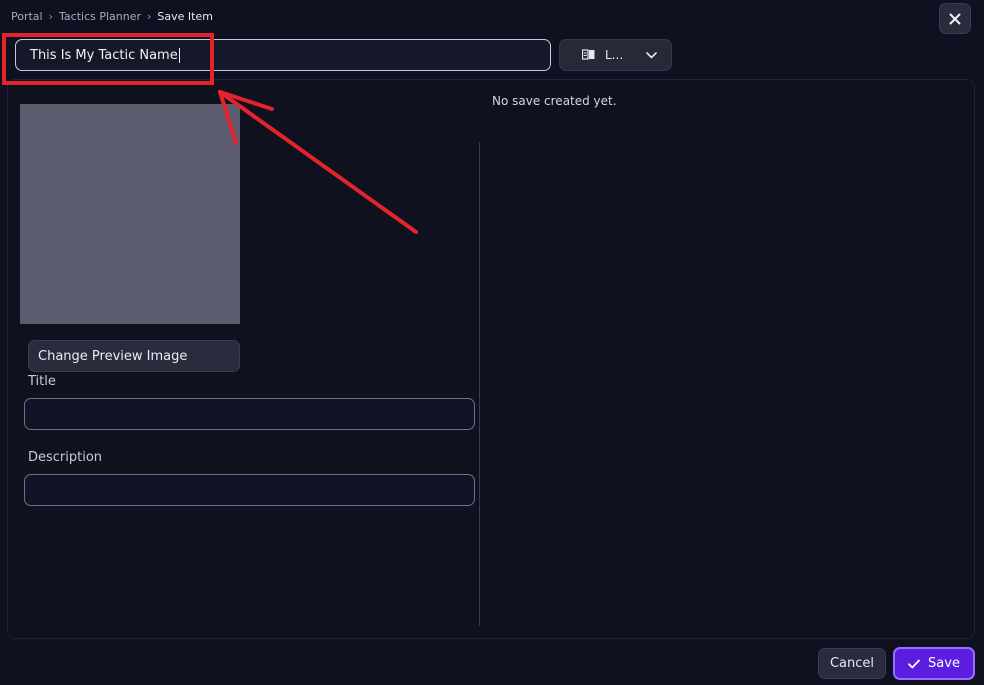 This screenshot has height=685, width=984. What do you see at coordinates (65, 457) in the screenshot?
I see `description-label: Description` at bounding box center [65, 457].